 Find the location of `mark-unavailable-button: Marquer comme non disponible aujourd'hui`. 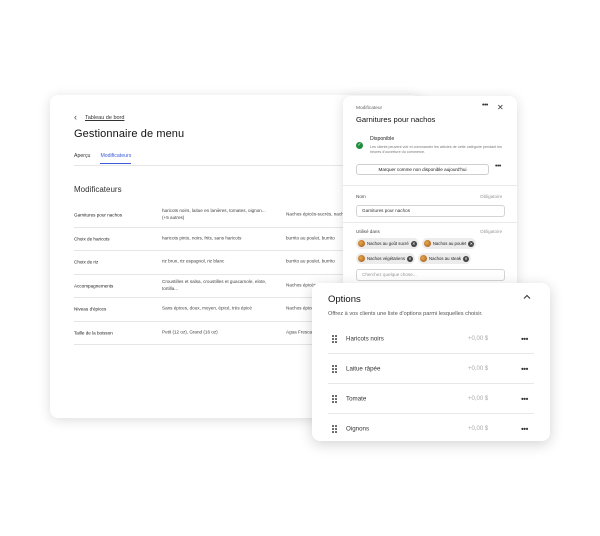

mark-unavailable-button: Marquer comme non disponible aujourd'hui is located at coordinates (422, 169).